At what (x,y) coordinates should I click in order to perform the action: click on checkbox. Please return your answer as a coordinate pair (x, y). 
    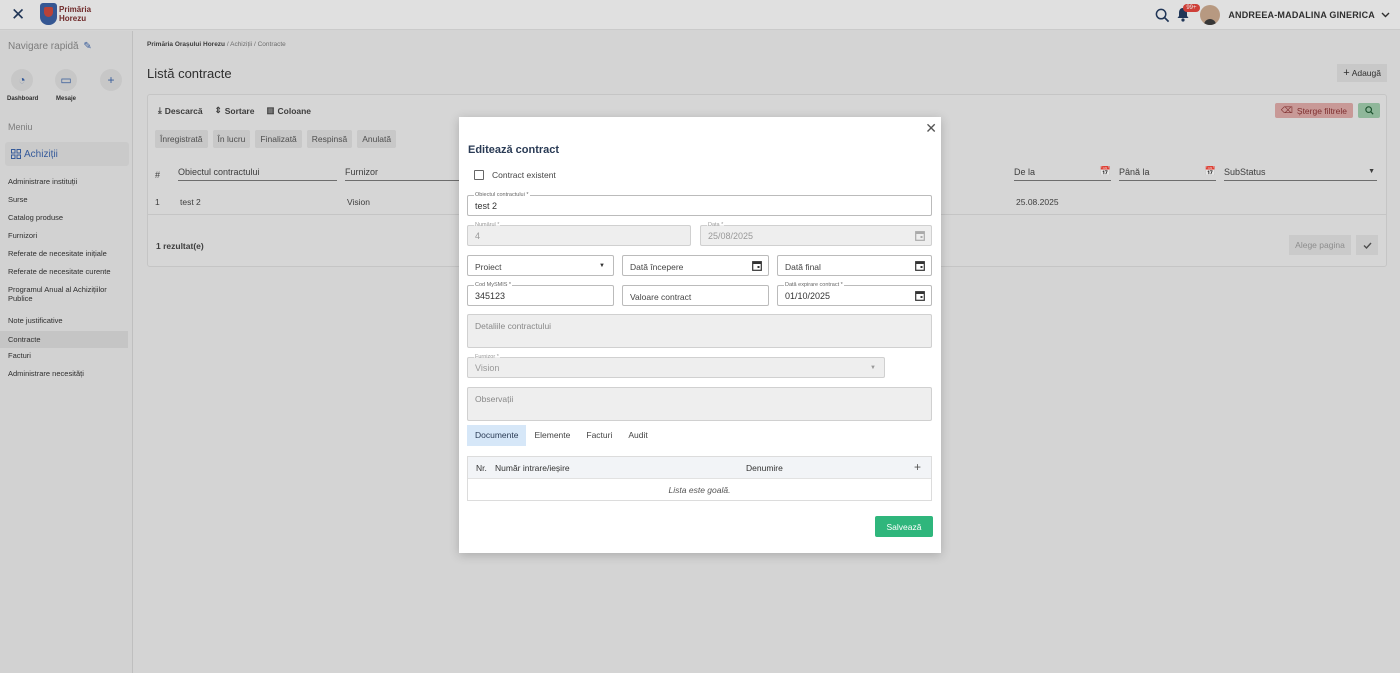
    Looking at the image, I should click on (479, 175).